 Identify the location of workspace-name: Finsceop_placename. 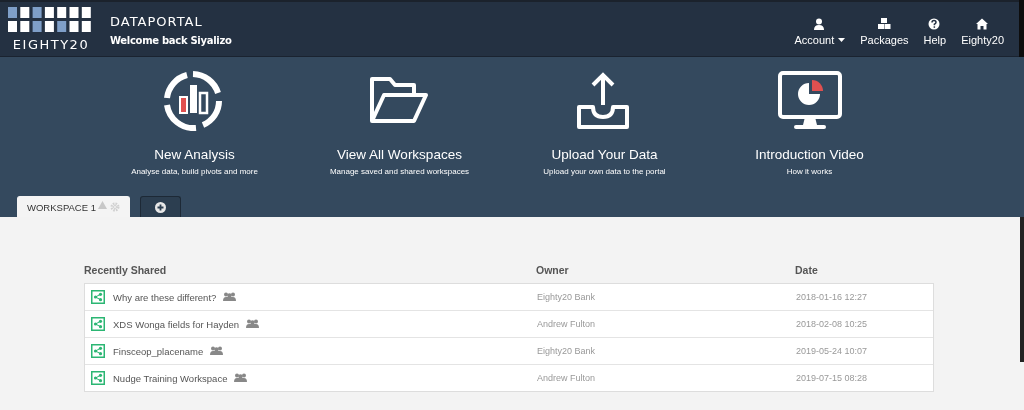
(158, 351).